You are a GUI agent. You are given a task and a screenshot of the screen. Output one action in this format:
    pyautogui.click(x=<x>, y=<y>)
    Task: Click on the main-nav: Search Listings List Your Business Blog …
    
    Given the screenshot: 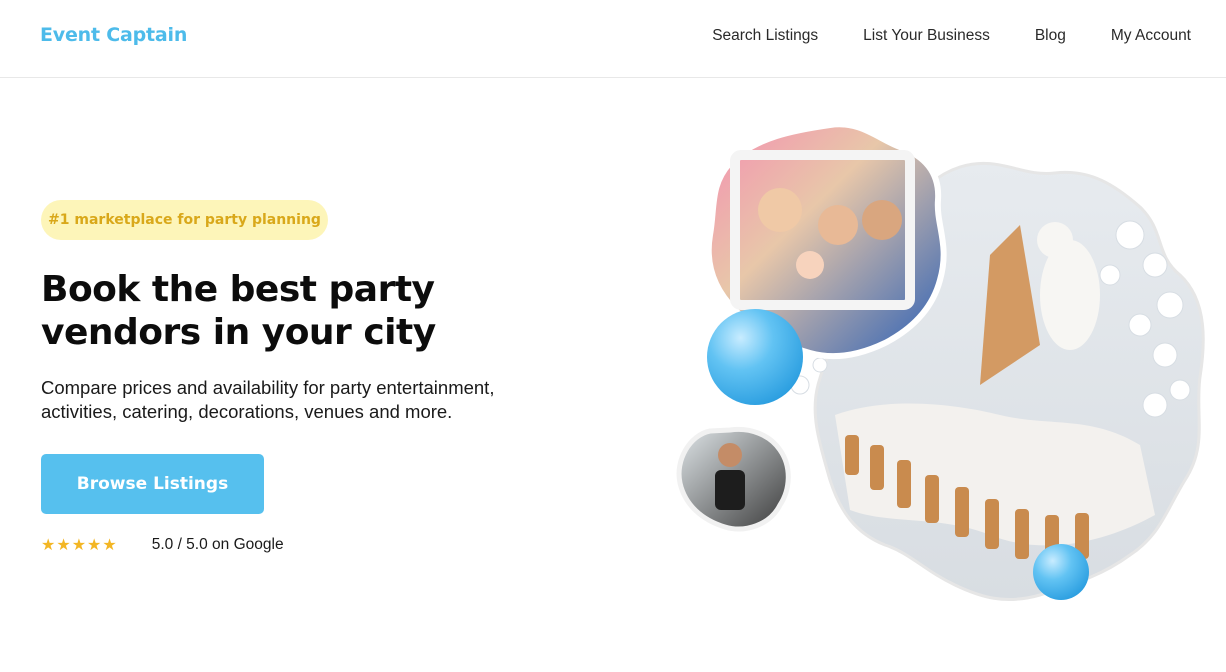 What is the action you would take?
    pyautogui.click(x=929, y=36)
    